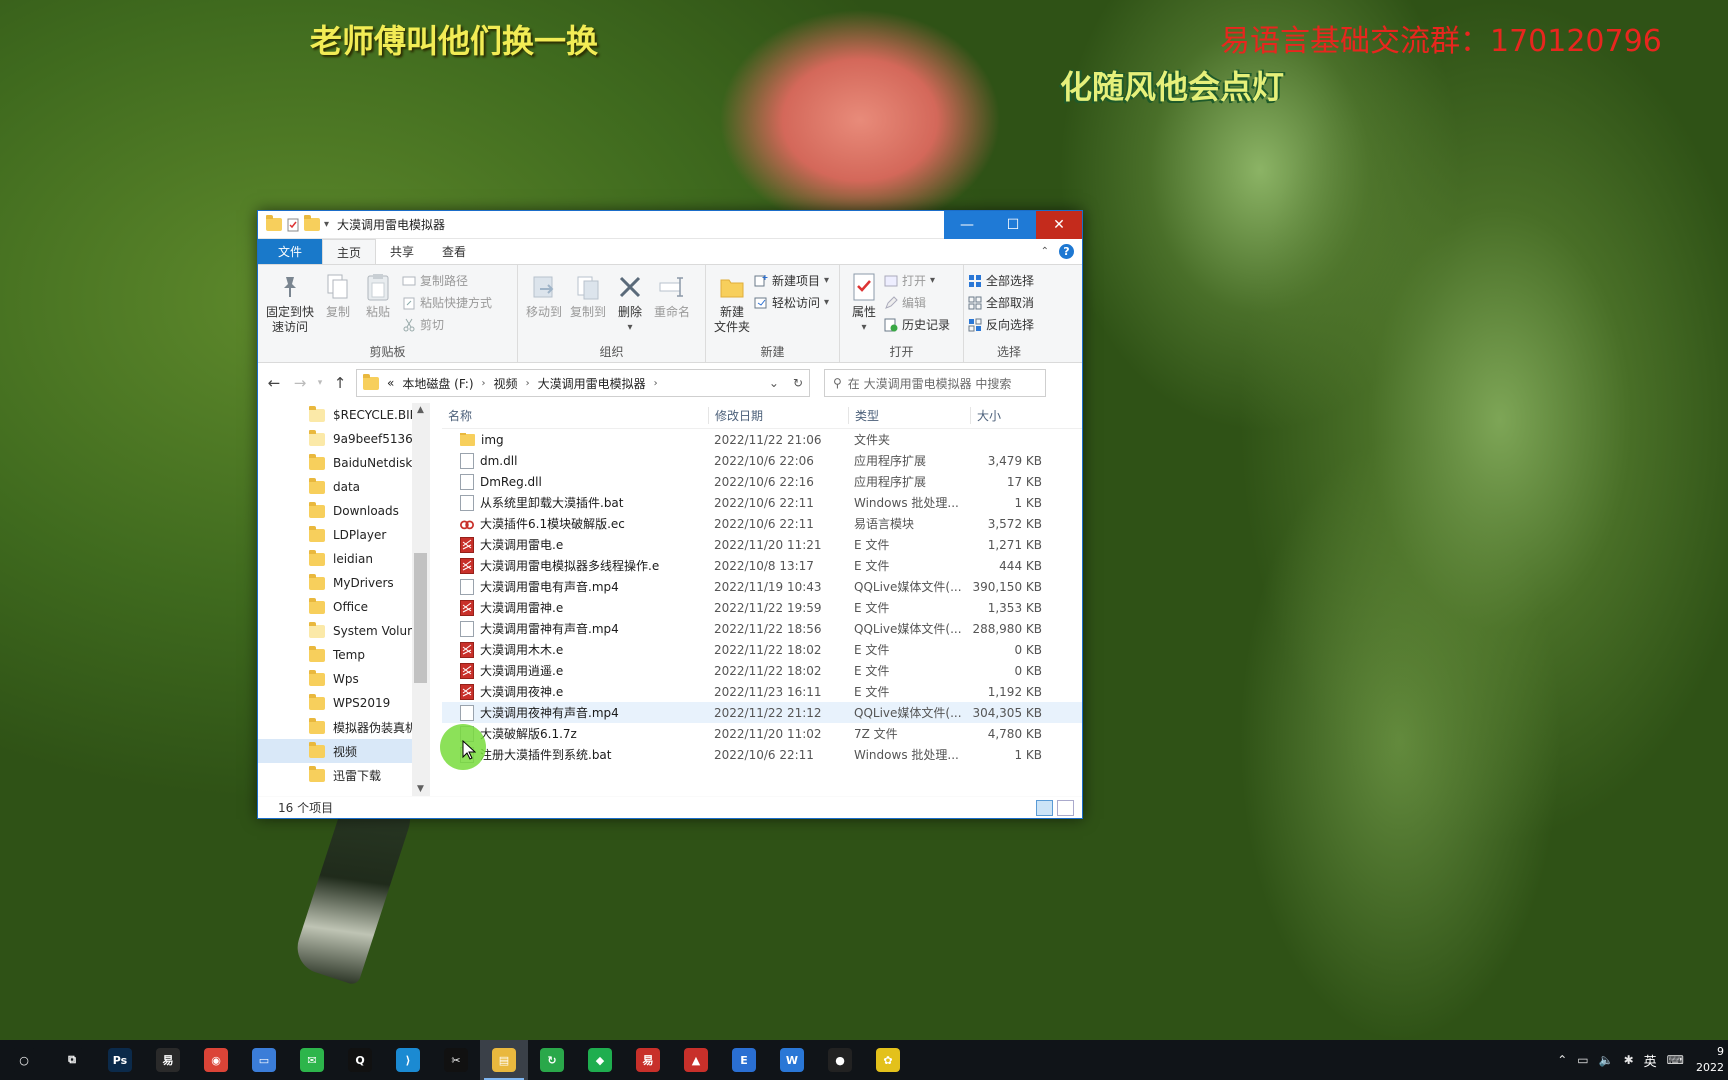 The width and height of the screenshot is (1728, 1080). Describe the element at coordinates (343, 559) in the screenshot. I see `nav-item: leidian` at that location.